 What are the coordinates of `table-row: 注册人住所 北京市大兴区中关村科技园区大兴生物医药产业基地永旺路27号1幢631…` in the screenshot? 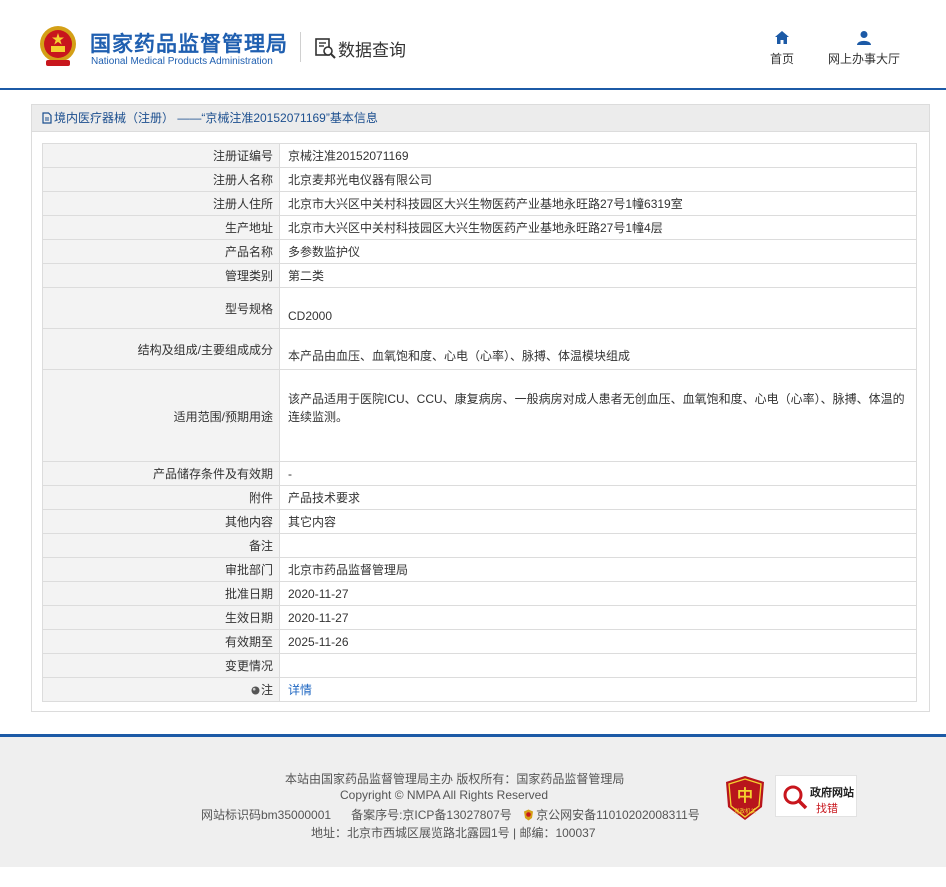 It's located at (479, 203).